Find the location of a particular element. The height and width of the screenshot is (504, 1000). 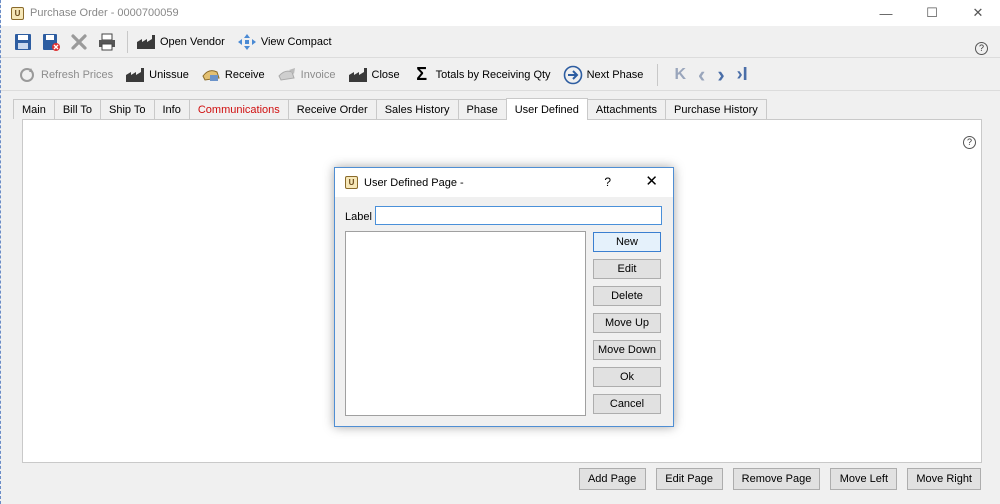

tab-ship-to: Ship To is located at coordinates (127, 109).